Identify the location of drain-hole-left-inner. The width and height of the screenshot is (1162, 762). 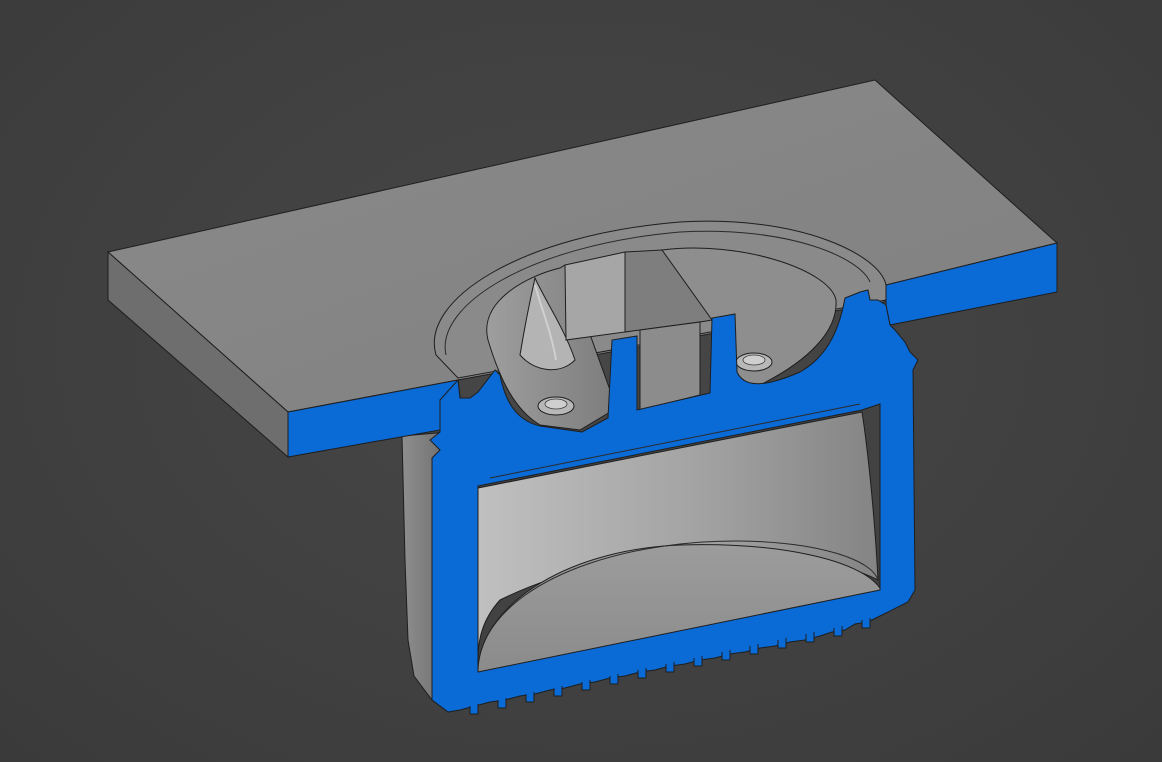
(556, 404).